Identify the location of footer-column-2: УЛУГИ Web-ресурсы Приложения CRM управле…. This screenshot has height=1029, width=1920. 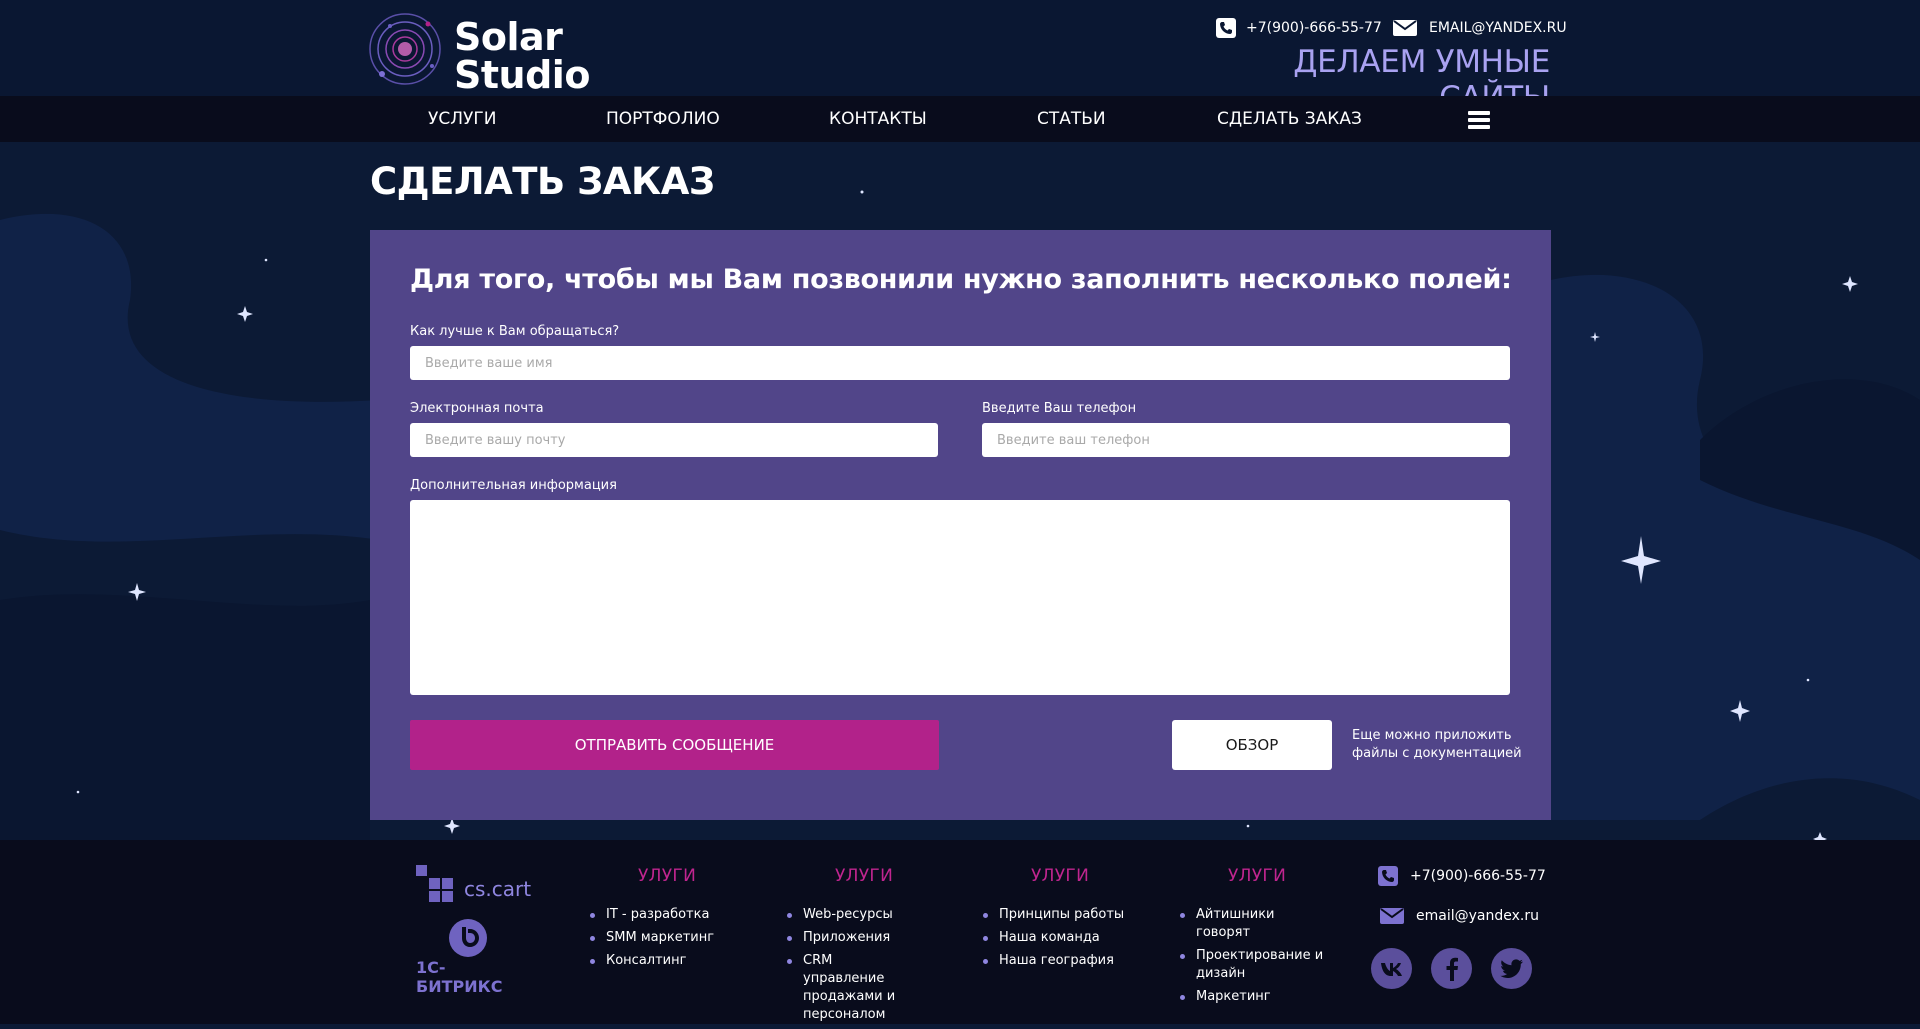
(852, 947).